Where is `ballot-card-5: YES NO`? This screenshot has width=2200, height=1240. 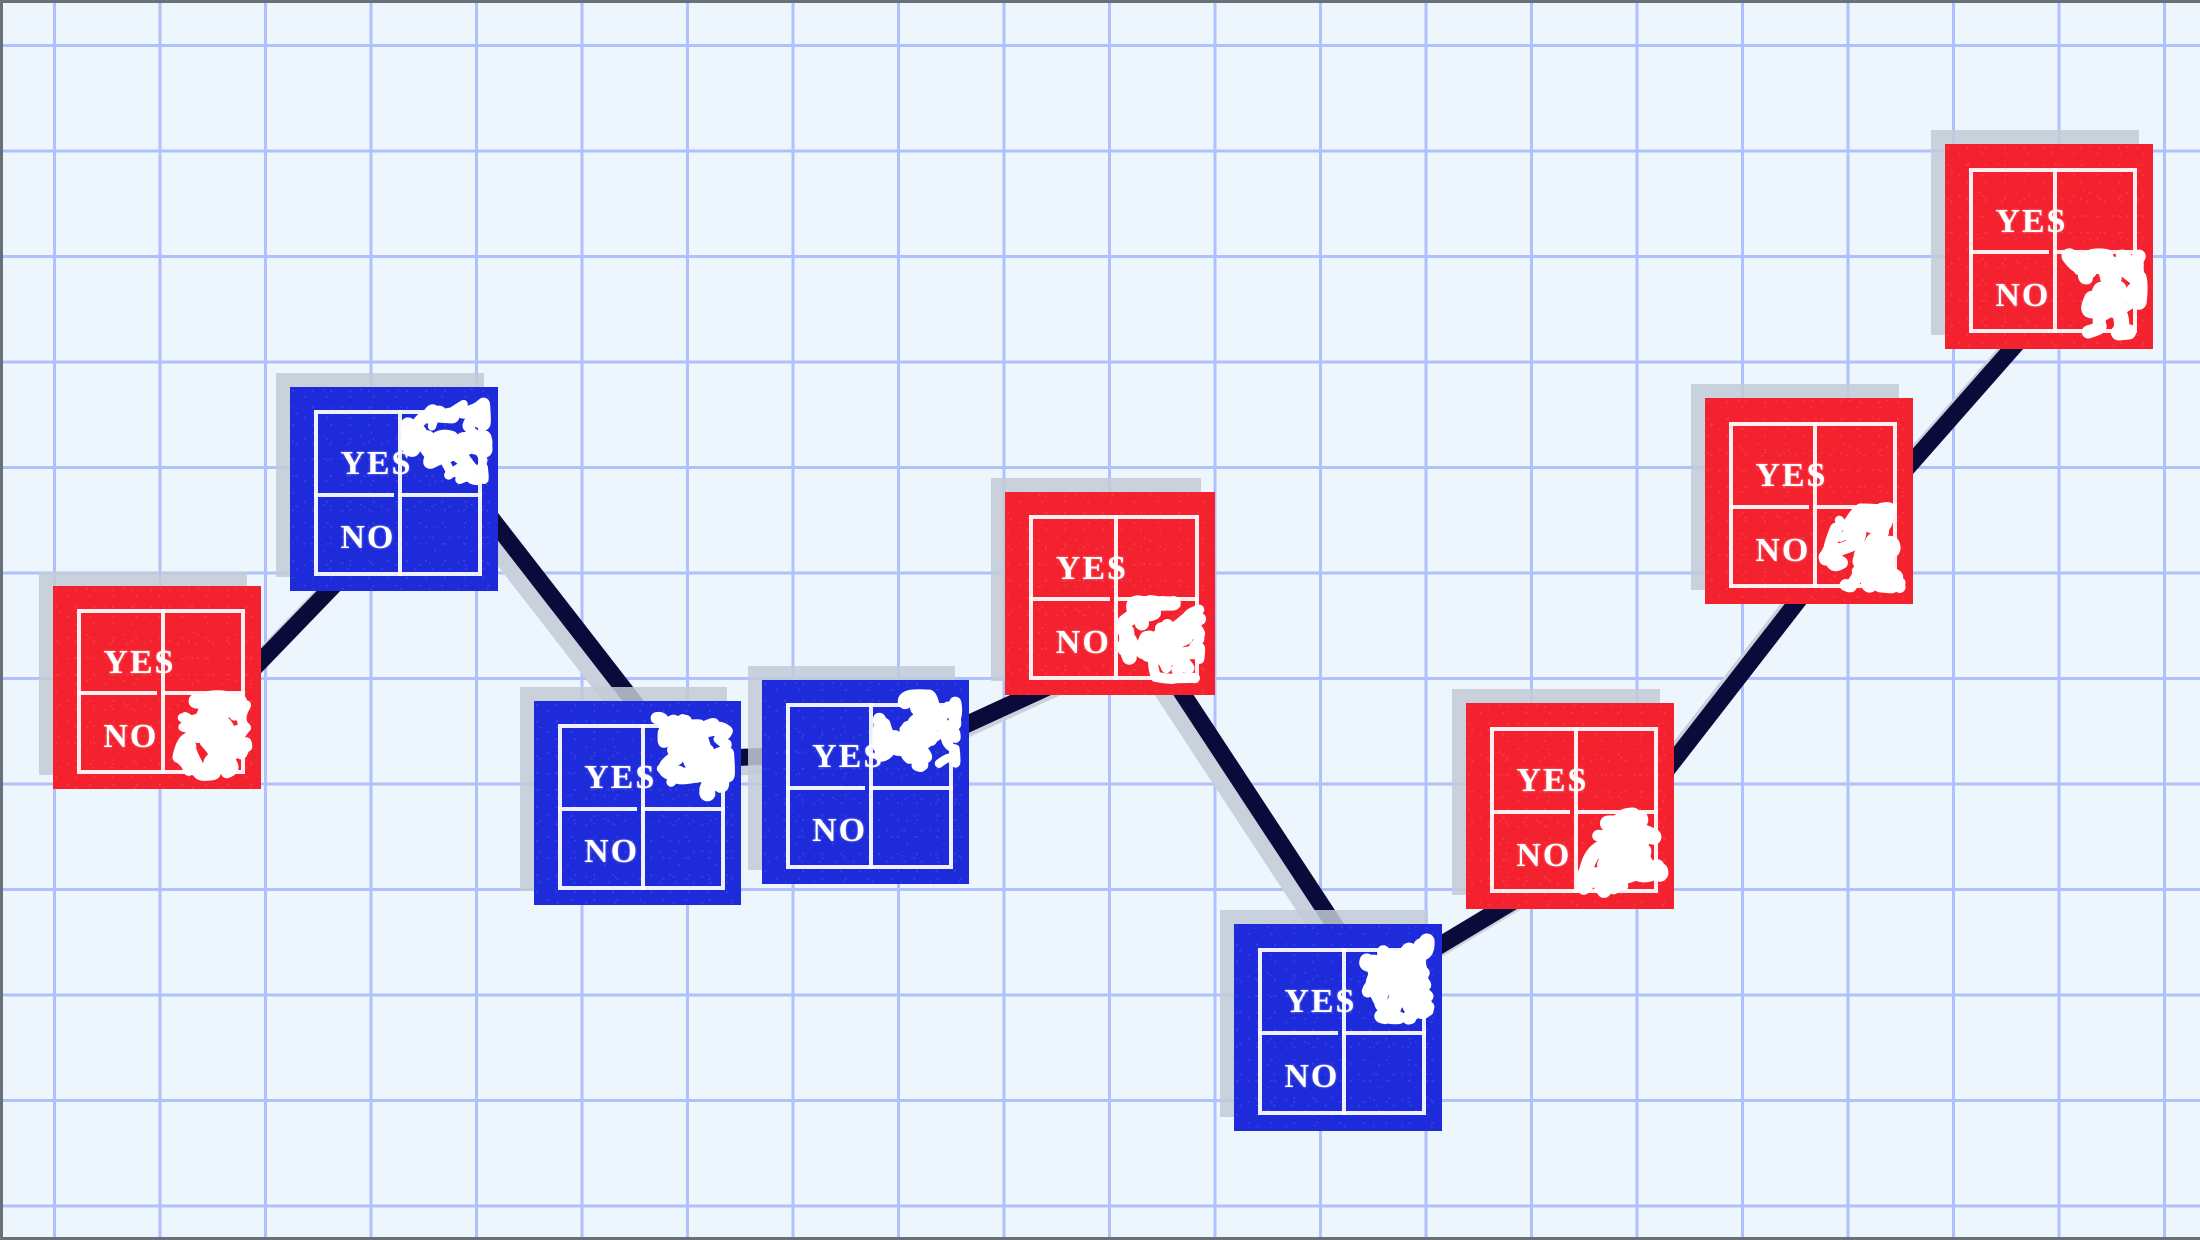
ballot-card-5: YES NO is located at coordinates (1103, 586).